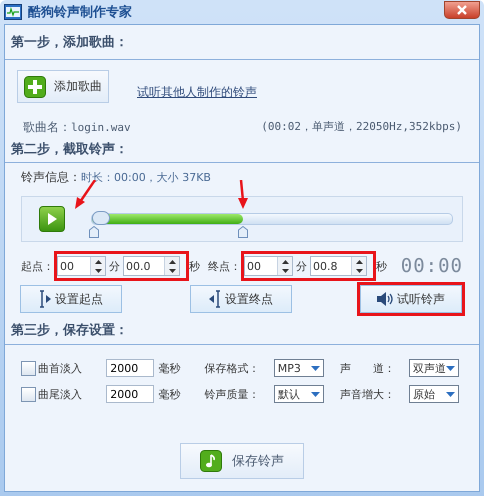 Image resolution: width=484 pixels, height=496 pixels. I want to click on step-heading: 第一步，添加歌曲：, so click(242, 42).